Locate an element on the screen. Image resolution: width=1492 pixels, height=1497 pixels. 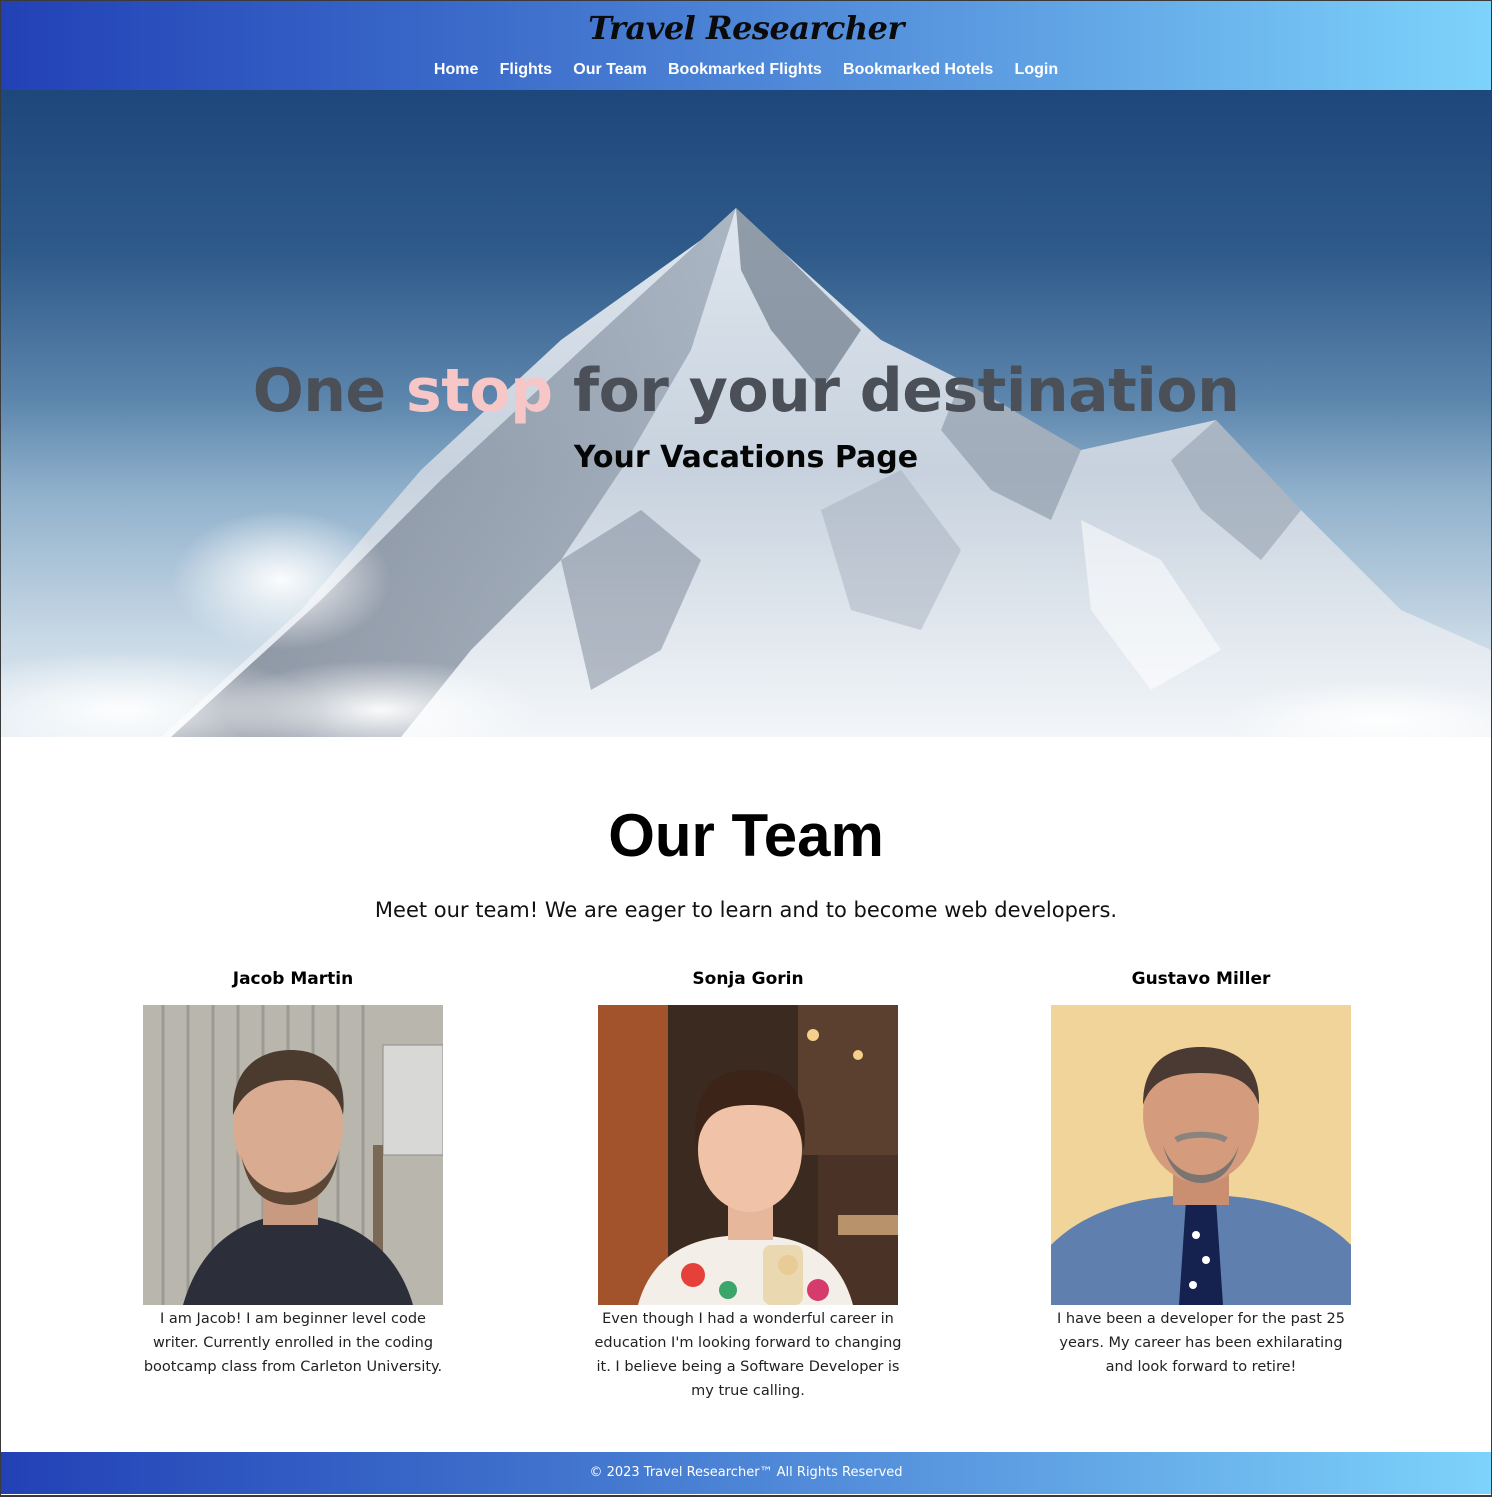
nav-link-bookmarked-hotels: Bookmarked Hotels is located at coordinates (918, 70).